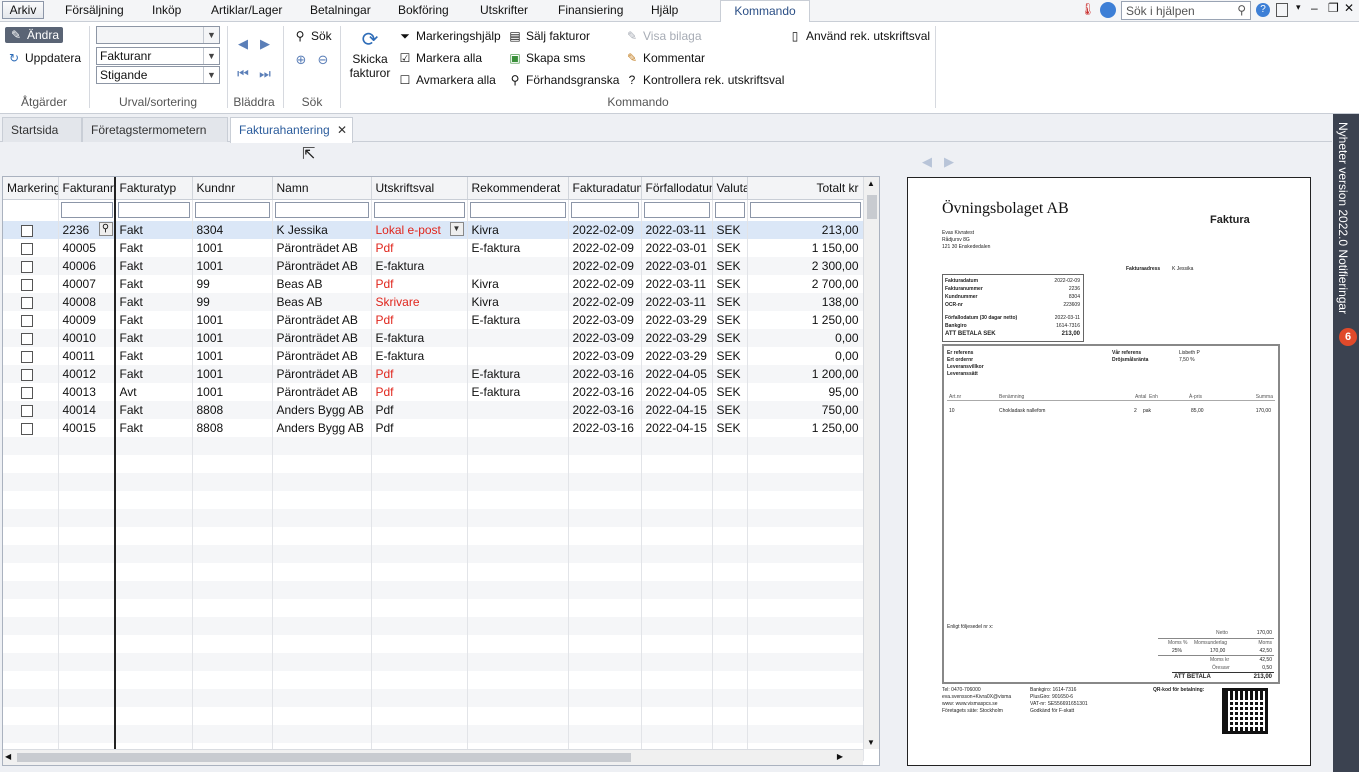 Image resolution: width=1359 pixels, height=772 pixels. I want to click on minimize-icon: –, so click(1314, 8).